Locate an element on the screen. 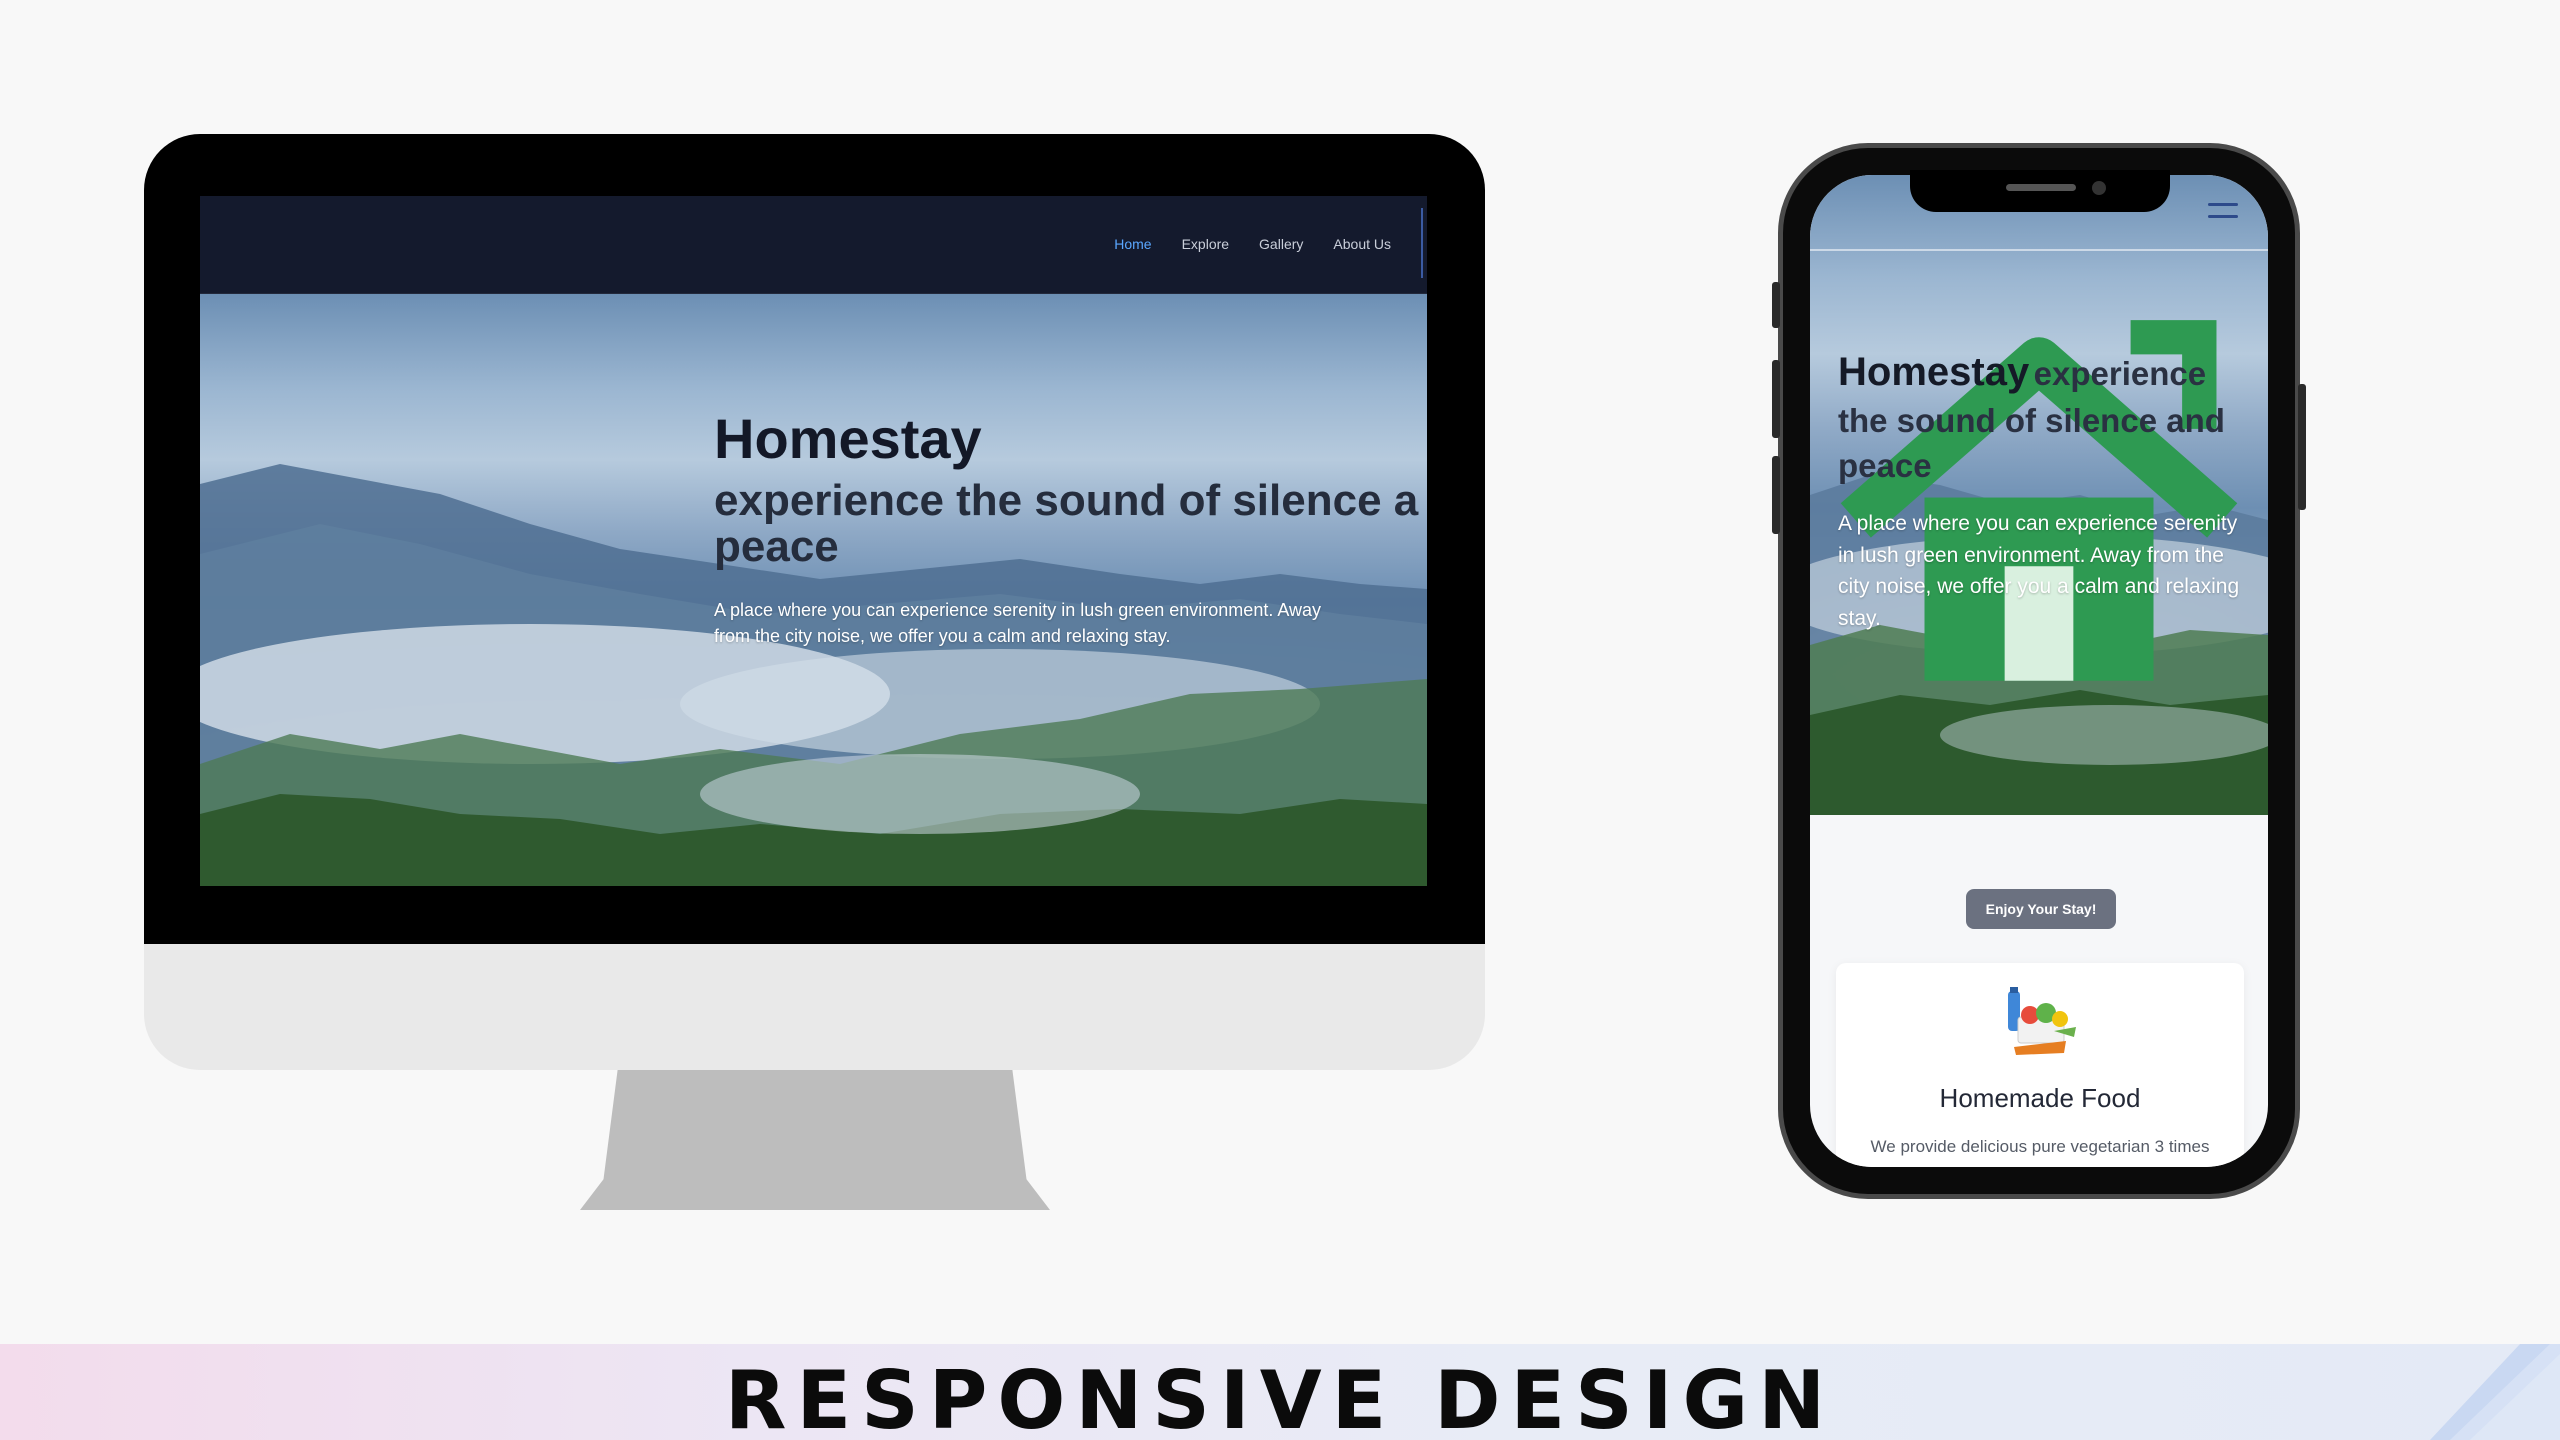 This screenshot has height=1440, width=2560. monitor-stand is located at coordinates (815, 1140).